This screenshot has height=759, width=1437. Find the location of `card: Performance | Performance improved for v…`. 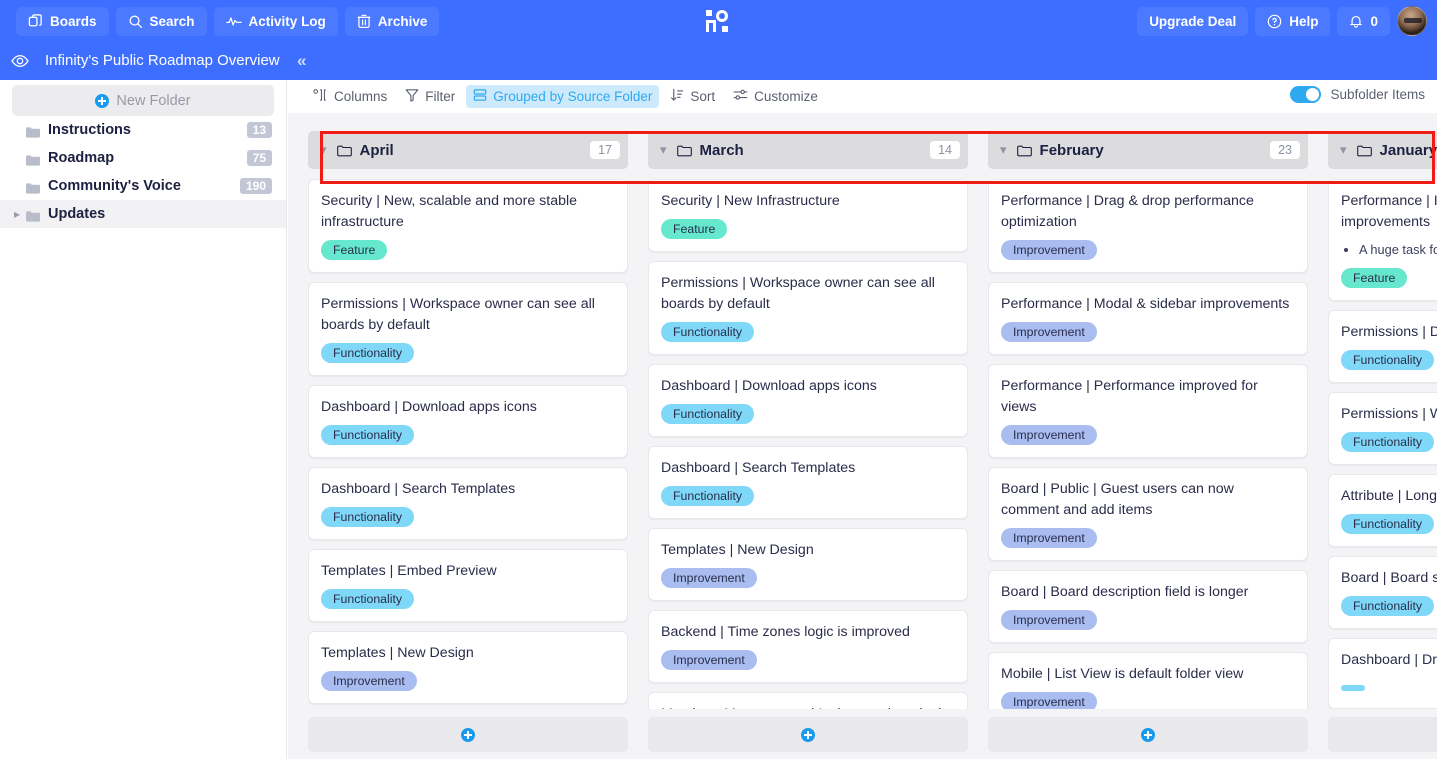

card: Performance | Performance improved for v… is located at coordinates (1148, 411).